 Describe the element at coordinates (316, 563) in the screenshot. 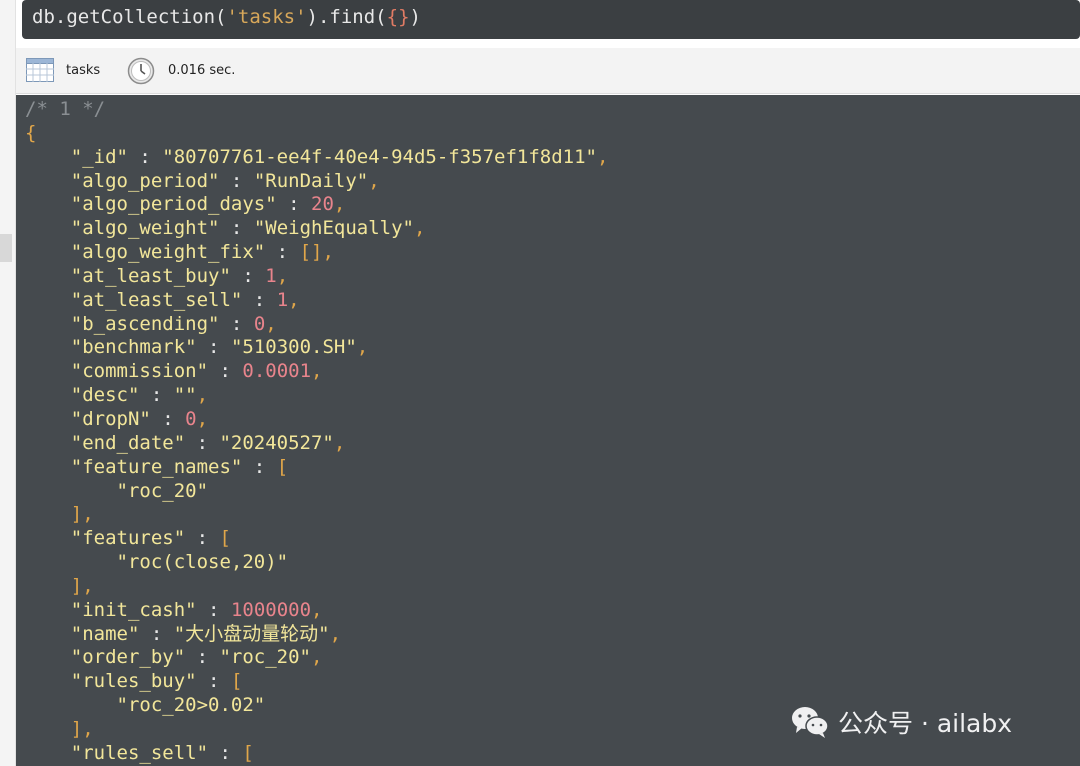

I see `array-item-line: "roc(close,20)"` at that location.